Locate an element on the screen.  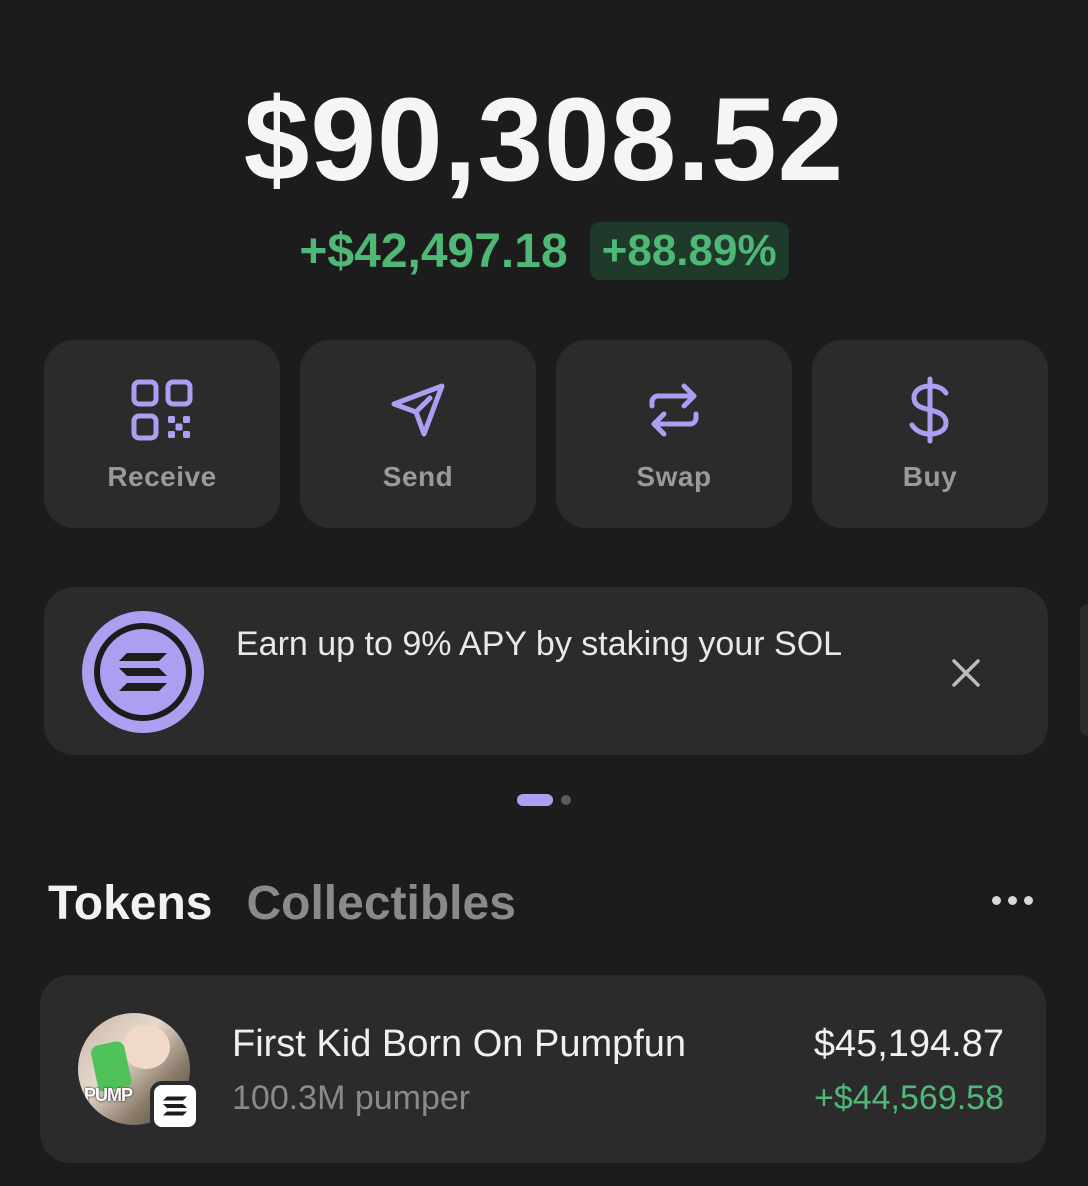
swap-button: Swap is located at coordinates (674, 434).